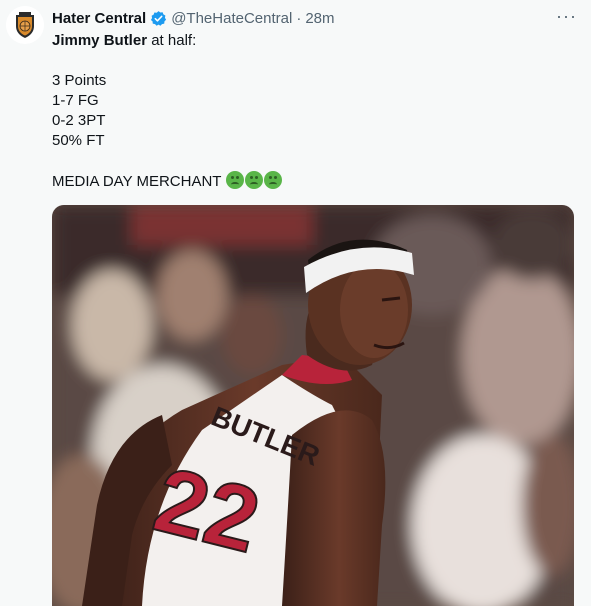 The width and height of the screenshot is (591, 606). What do you see at coordinates (79, 120) in the screenshot?
I see `stat-line: 0-2 3PT` at bounding box center [79, 120].